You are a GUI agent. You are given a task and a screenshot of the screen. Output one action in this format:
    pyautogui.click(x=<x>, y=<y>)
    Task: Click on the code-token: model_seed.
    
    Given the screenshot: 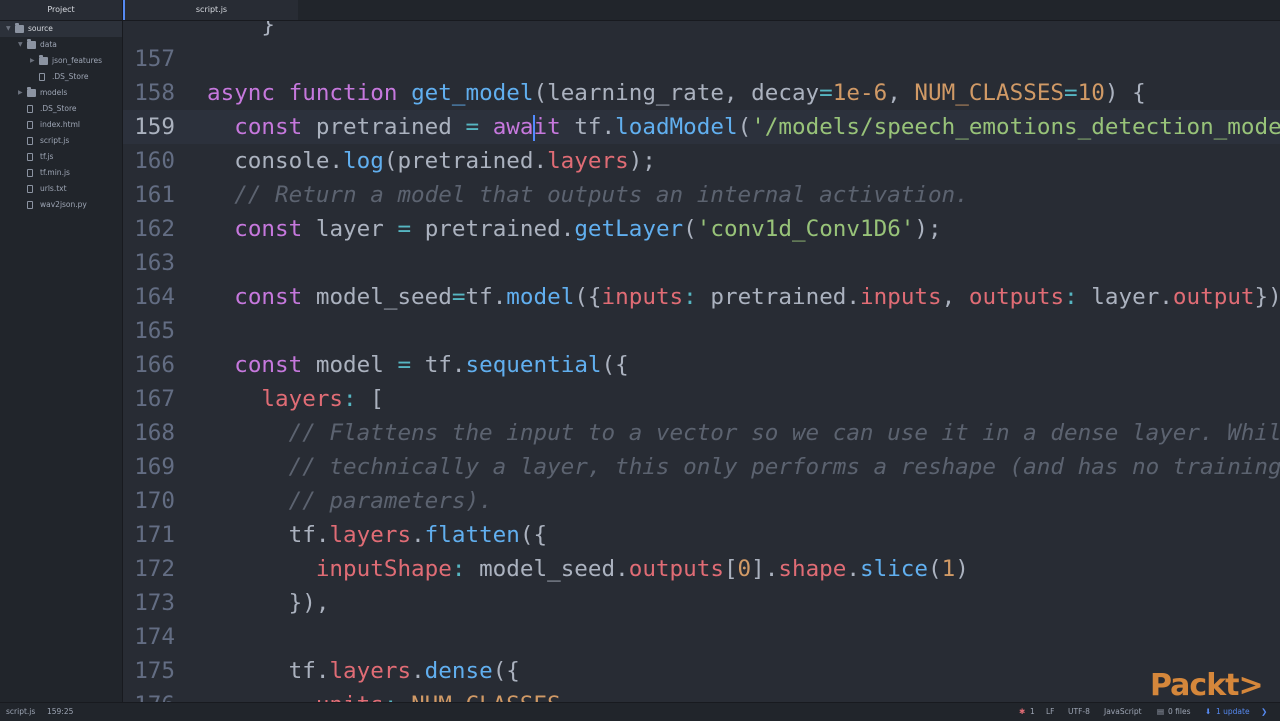 What is the action you would take?
    pyautogui.click(x=554, y=569)
    